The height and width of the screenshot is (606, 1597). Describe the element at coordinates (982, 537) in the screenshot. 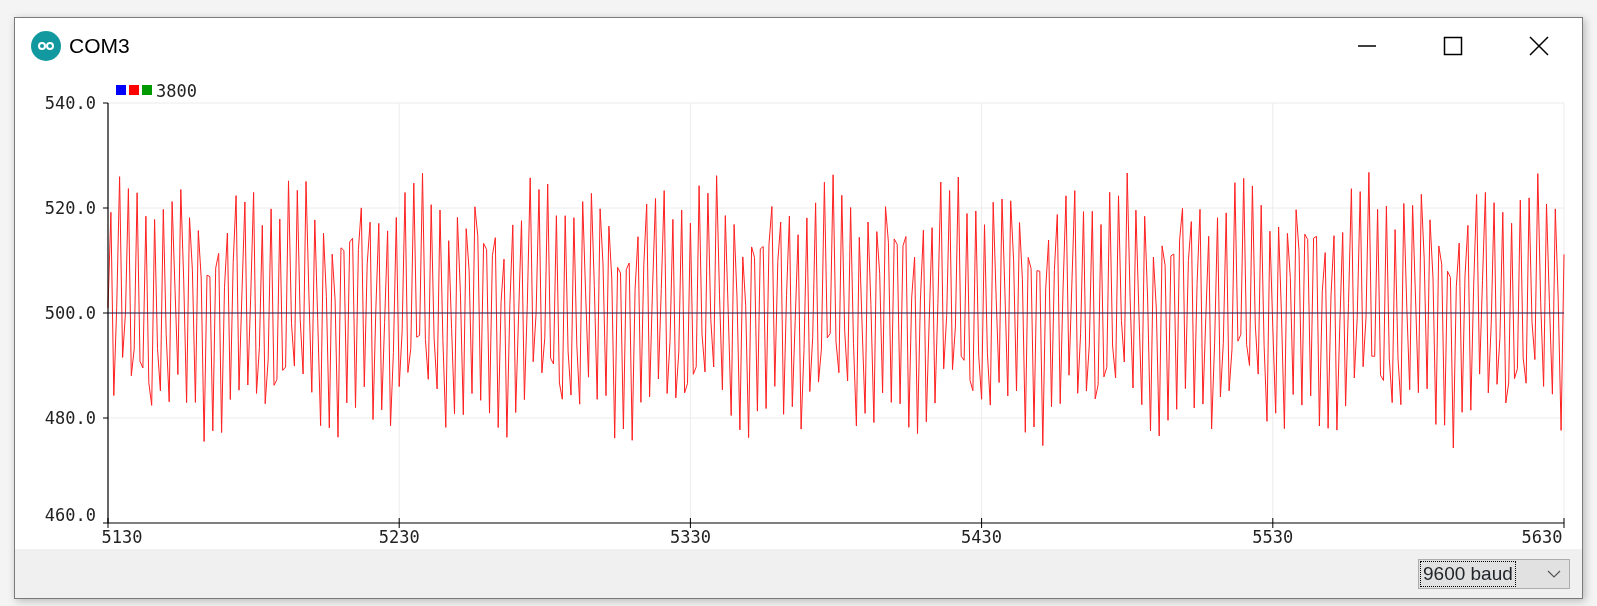

I see `x-axis-label: 5430` at that location.